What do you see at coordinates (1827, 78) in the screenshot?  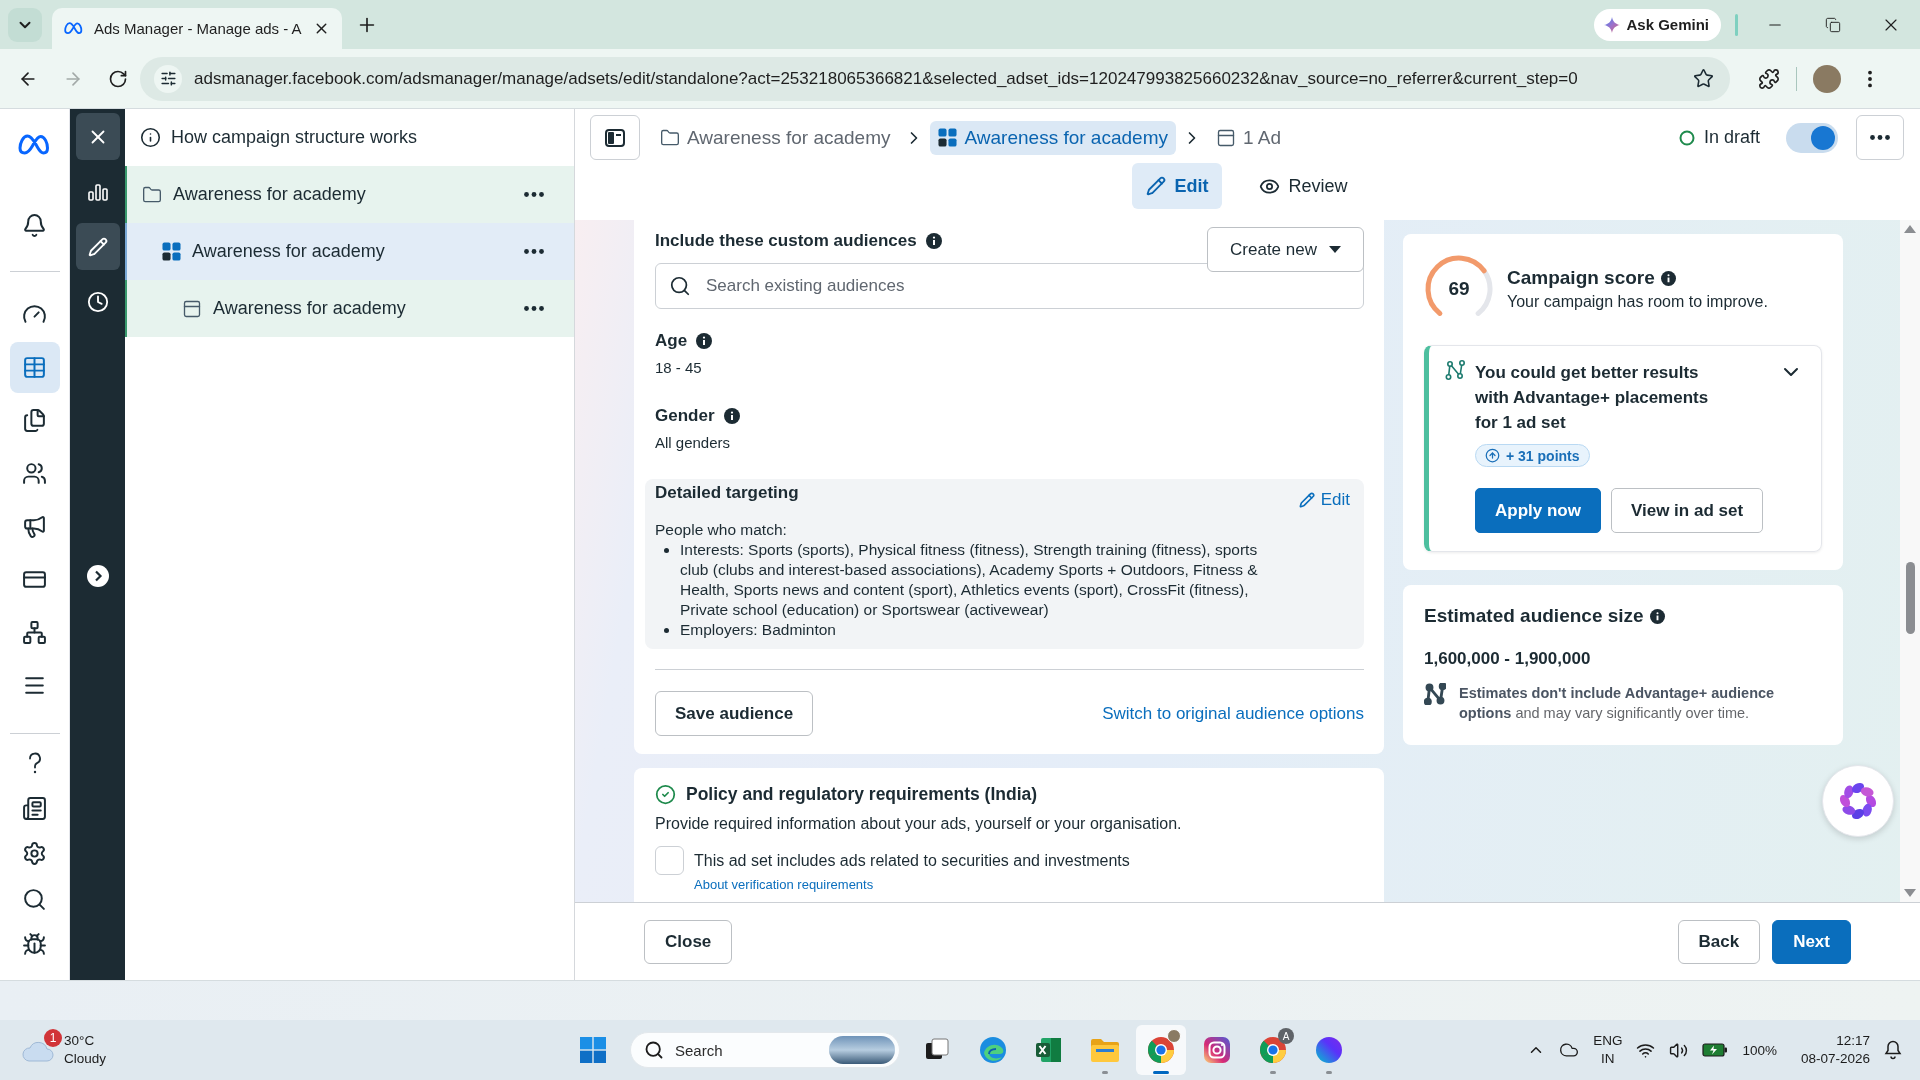 I see `avatar` at bounding box center [1827, 78].